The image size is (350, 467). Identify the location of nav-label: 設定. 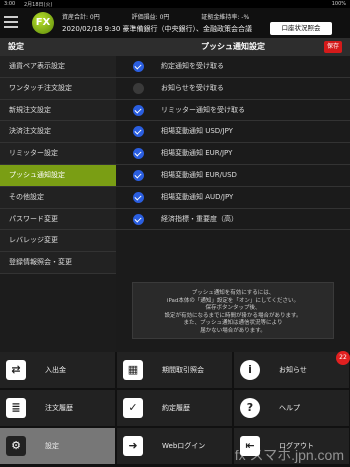
(52, 446).